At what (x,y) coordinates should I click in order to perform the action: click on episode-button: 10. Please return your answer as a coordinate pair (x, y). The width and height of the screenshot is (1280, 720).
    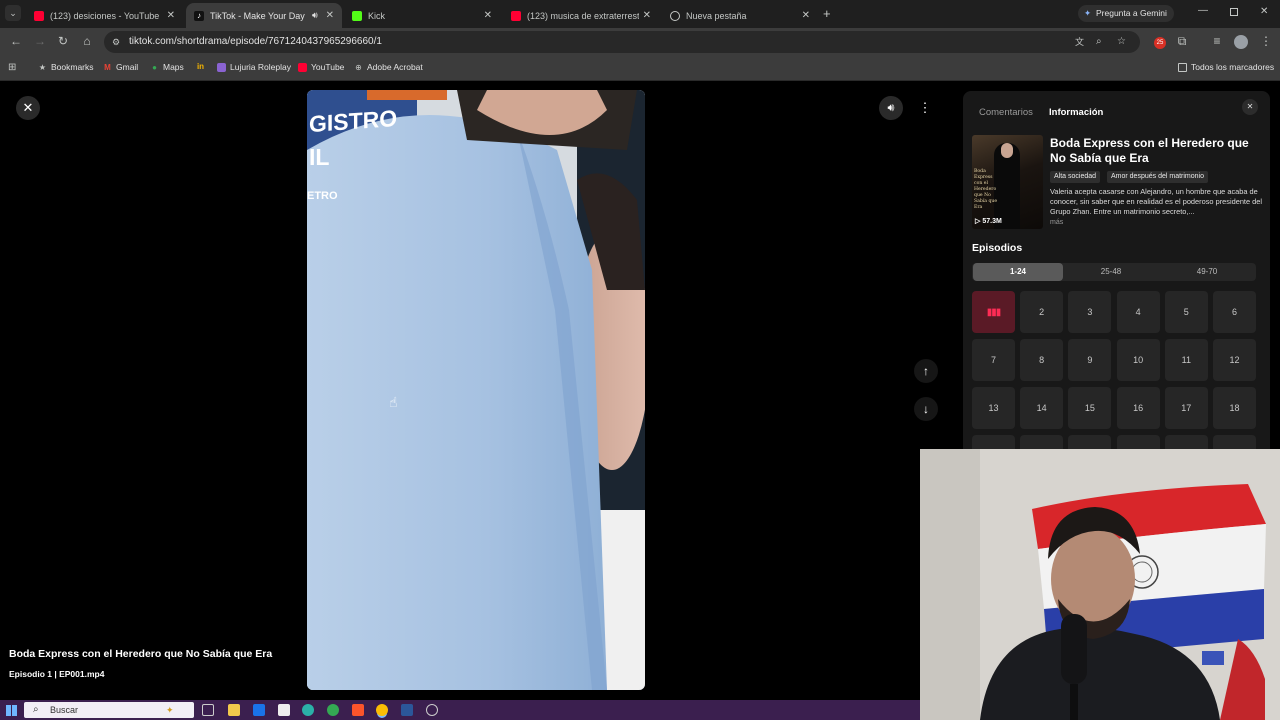
    Looking at the image, I should click on (1138, 360).